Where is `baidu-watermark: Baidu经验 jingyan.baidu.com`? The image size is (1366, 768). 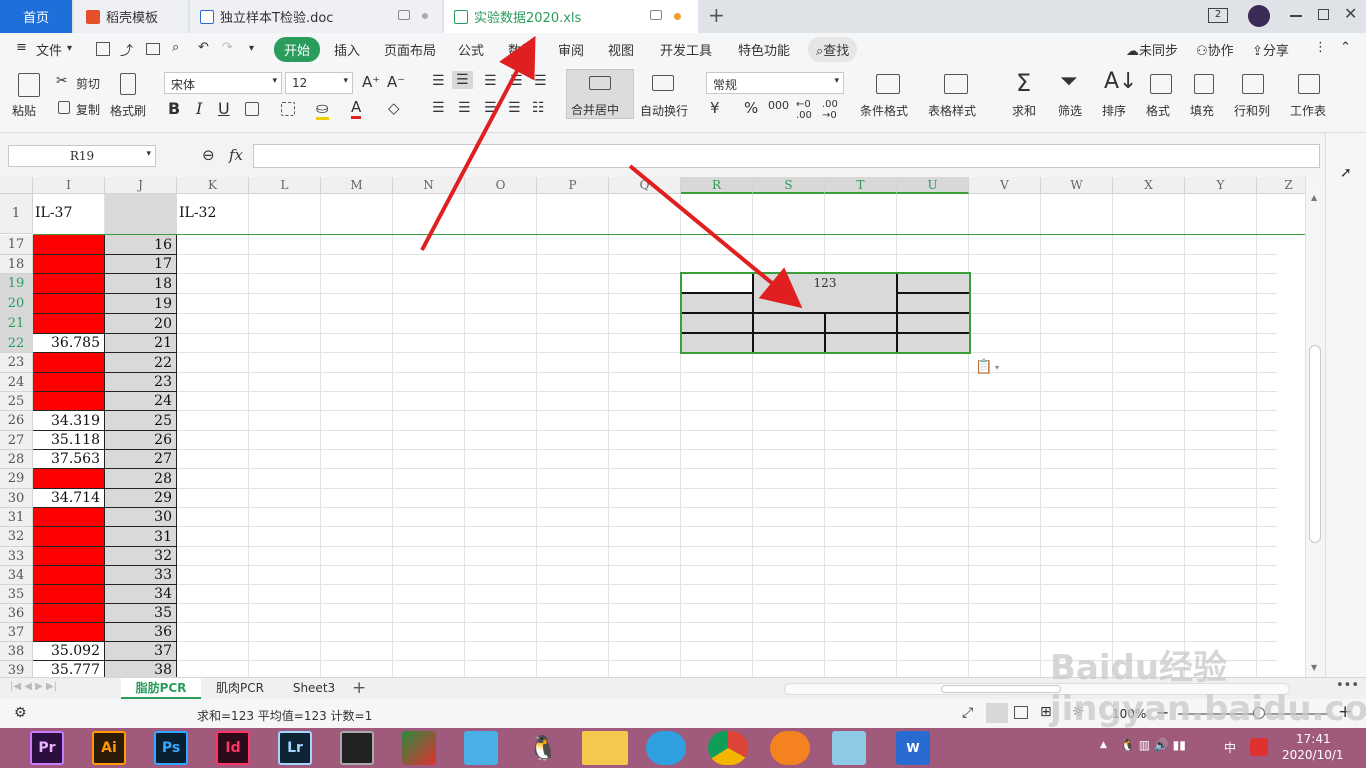
baidu-watermark: Baidu经验 jingyan.baidu.com is located at coordinates (1208, 688).